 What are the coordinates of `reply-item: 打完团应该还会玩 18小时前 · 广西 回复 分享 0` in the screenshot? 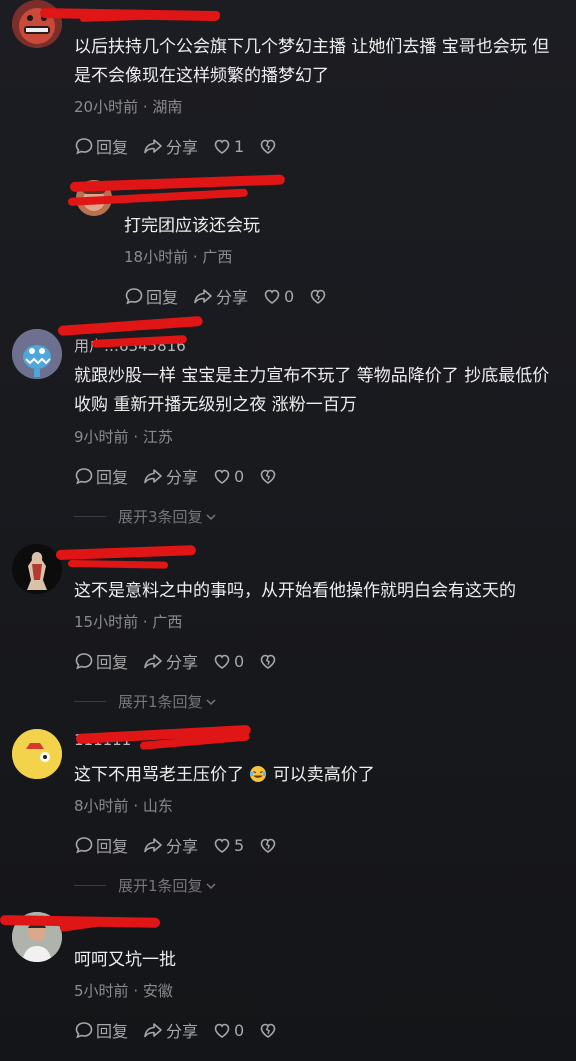 It's located at (288, 240).